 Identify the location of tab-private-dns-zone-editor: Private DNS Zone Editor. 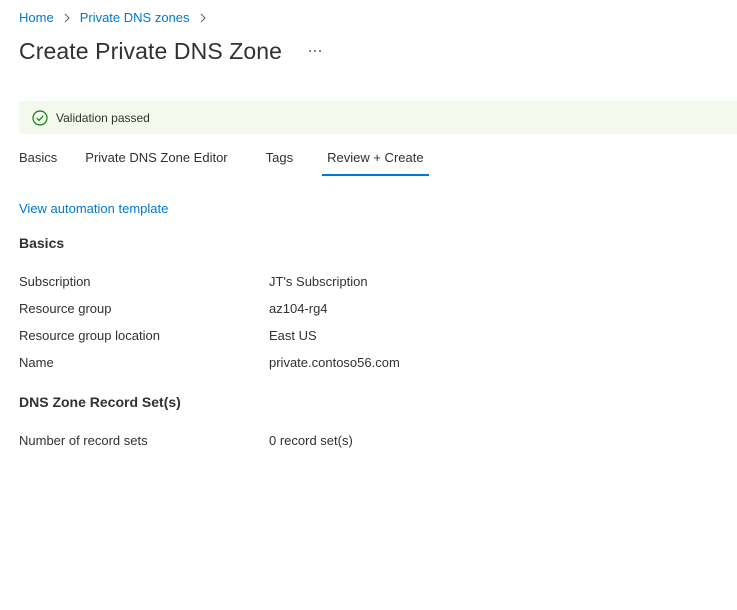
(156, 161).